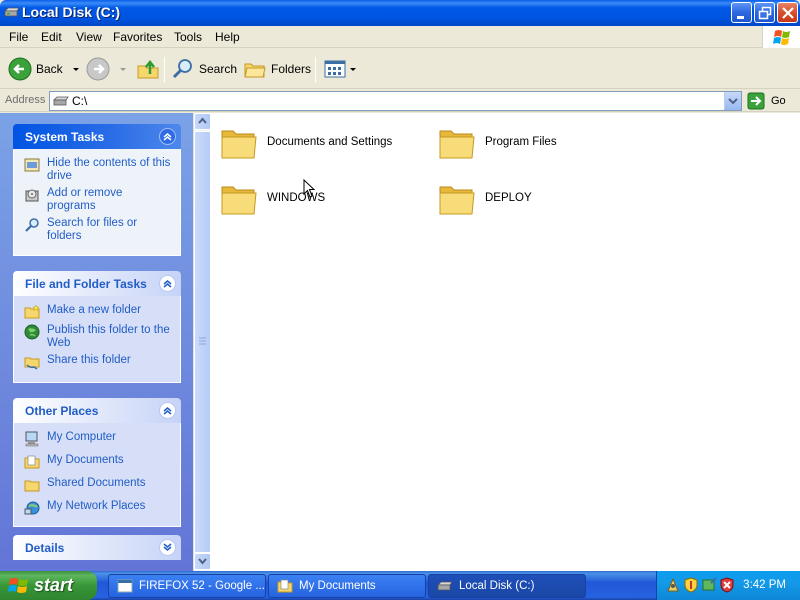 The image size is (800, 600). Describe the element at coordinates (98, 69) in the screenshot. I see `forward-arrow-icon` at that location.